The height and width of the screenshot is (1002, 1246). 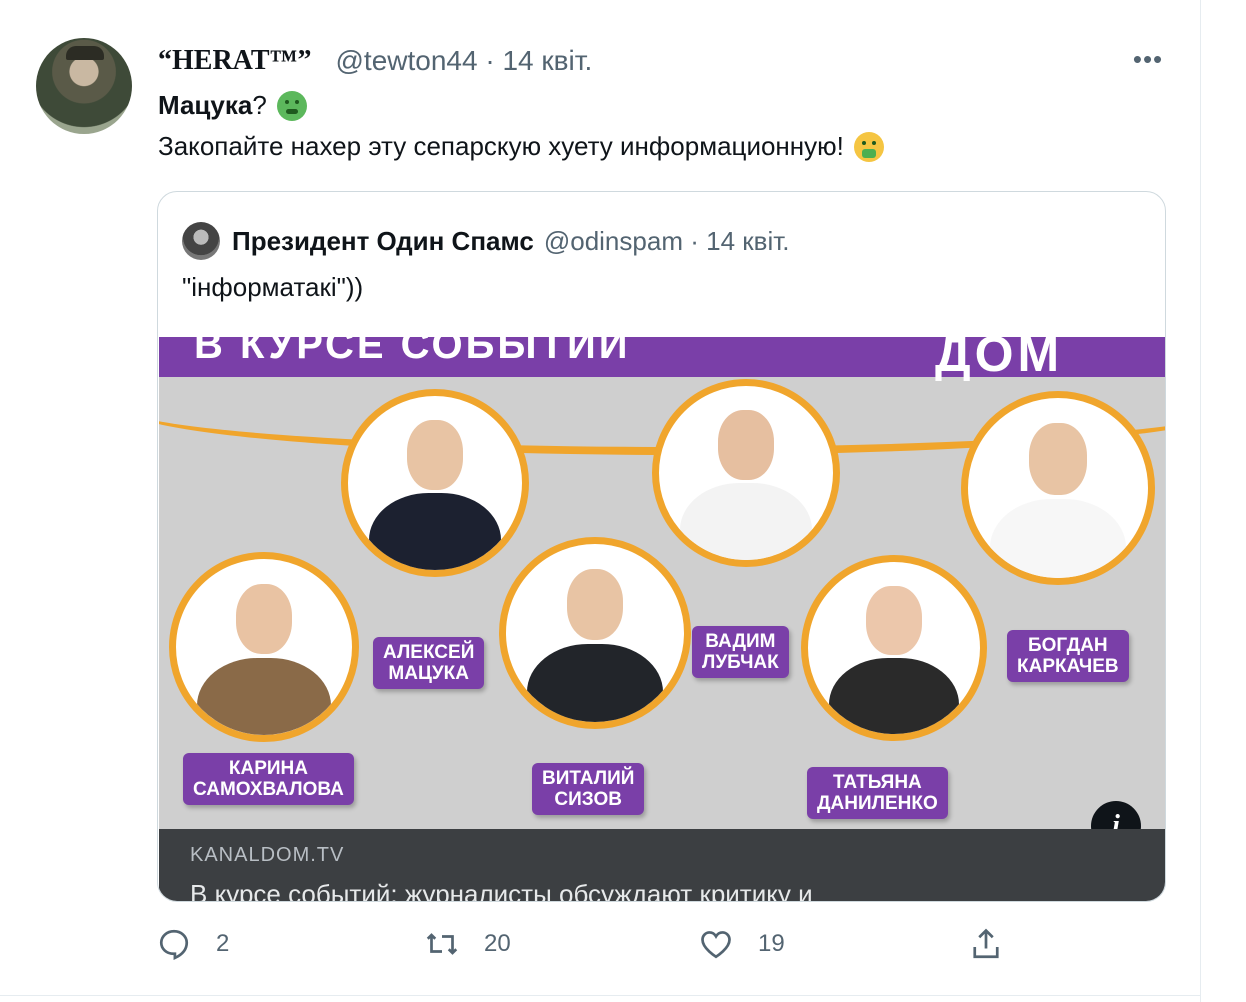 I want to click on banner-title: В КУРСЕ СОБЫТИЙ, so click(x=412, y=352).